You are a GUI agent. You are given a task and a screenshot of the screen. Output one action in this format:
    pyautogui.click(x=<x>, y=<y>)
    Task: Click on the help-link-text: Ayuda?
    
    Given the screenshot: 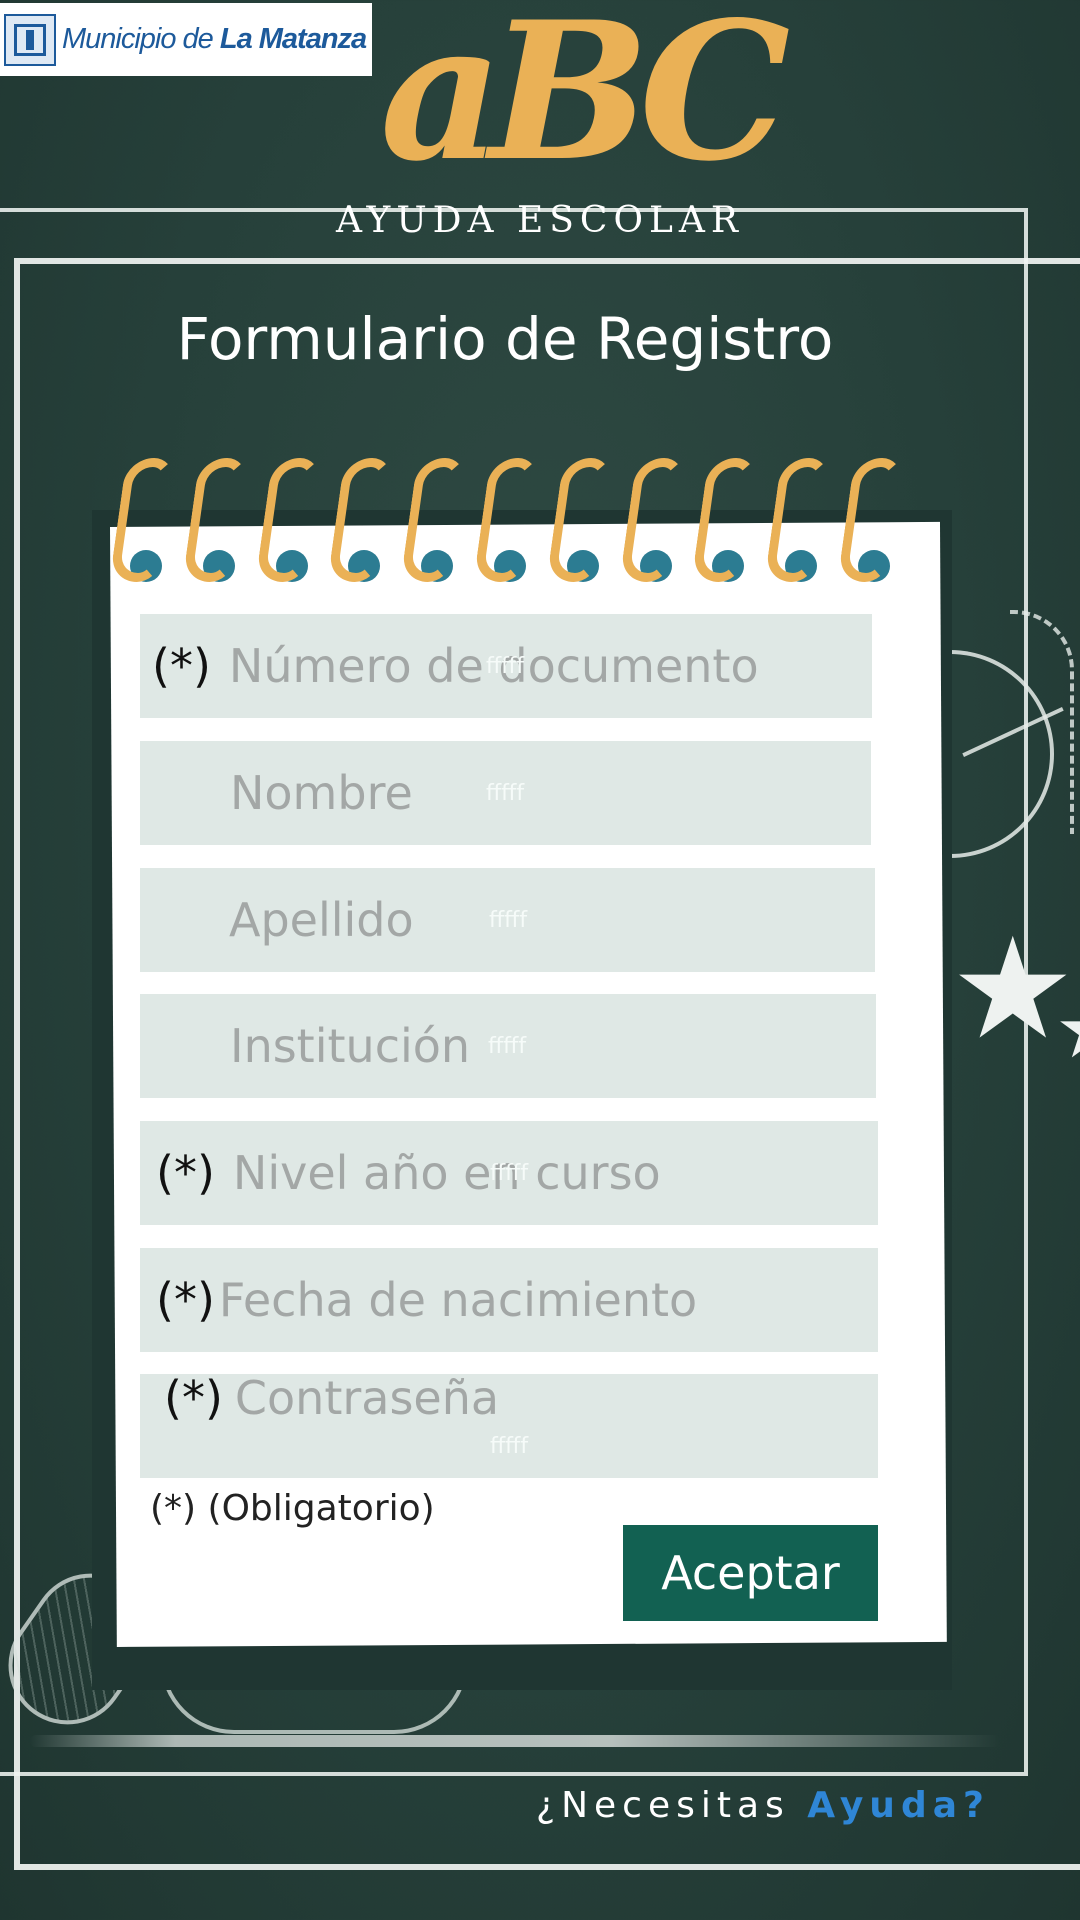 What is the action you would take?
    pyautogui.click(x=898, y=1805)
    